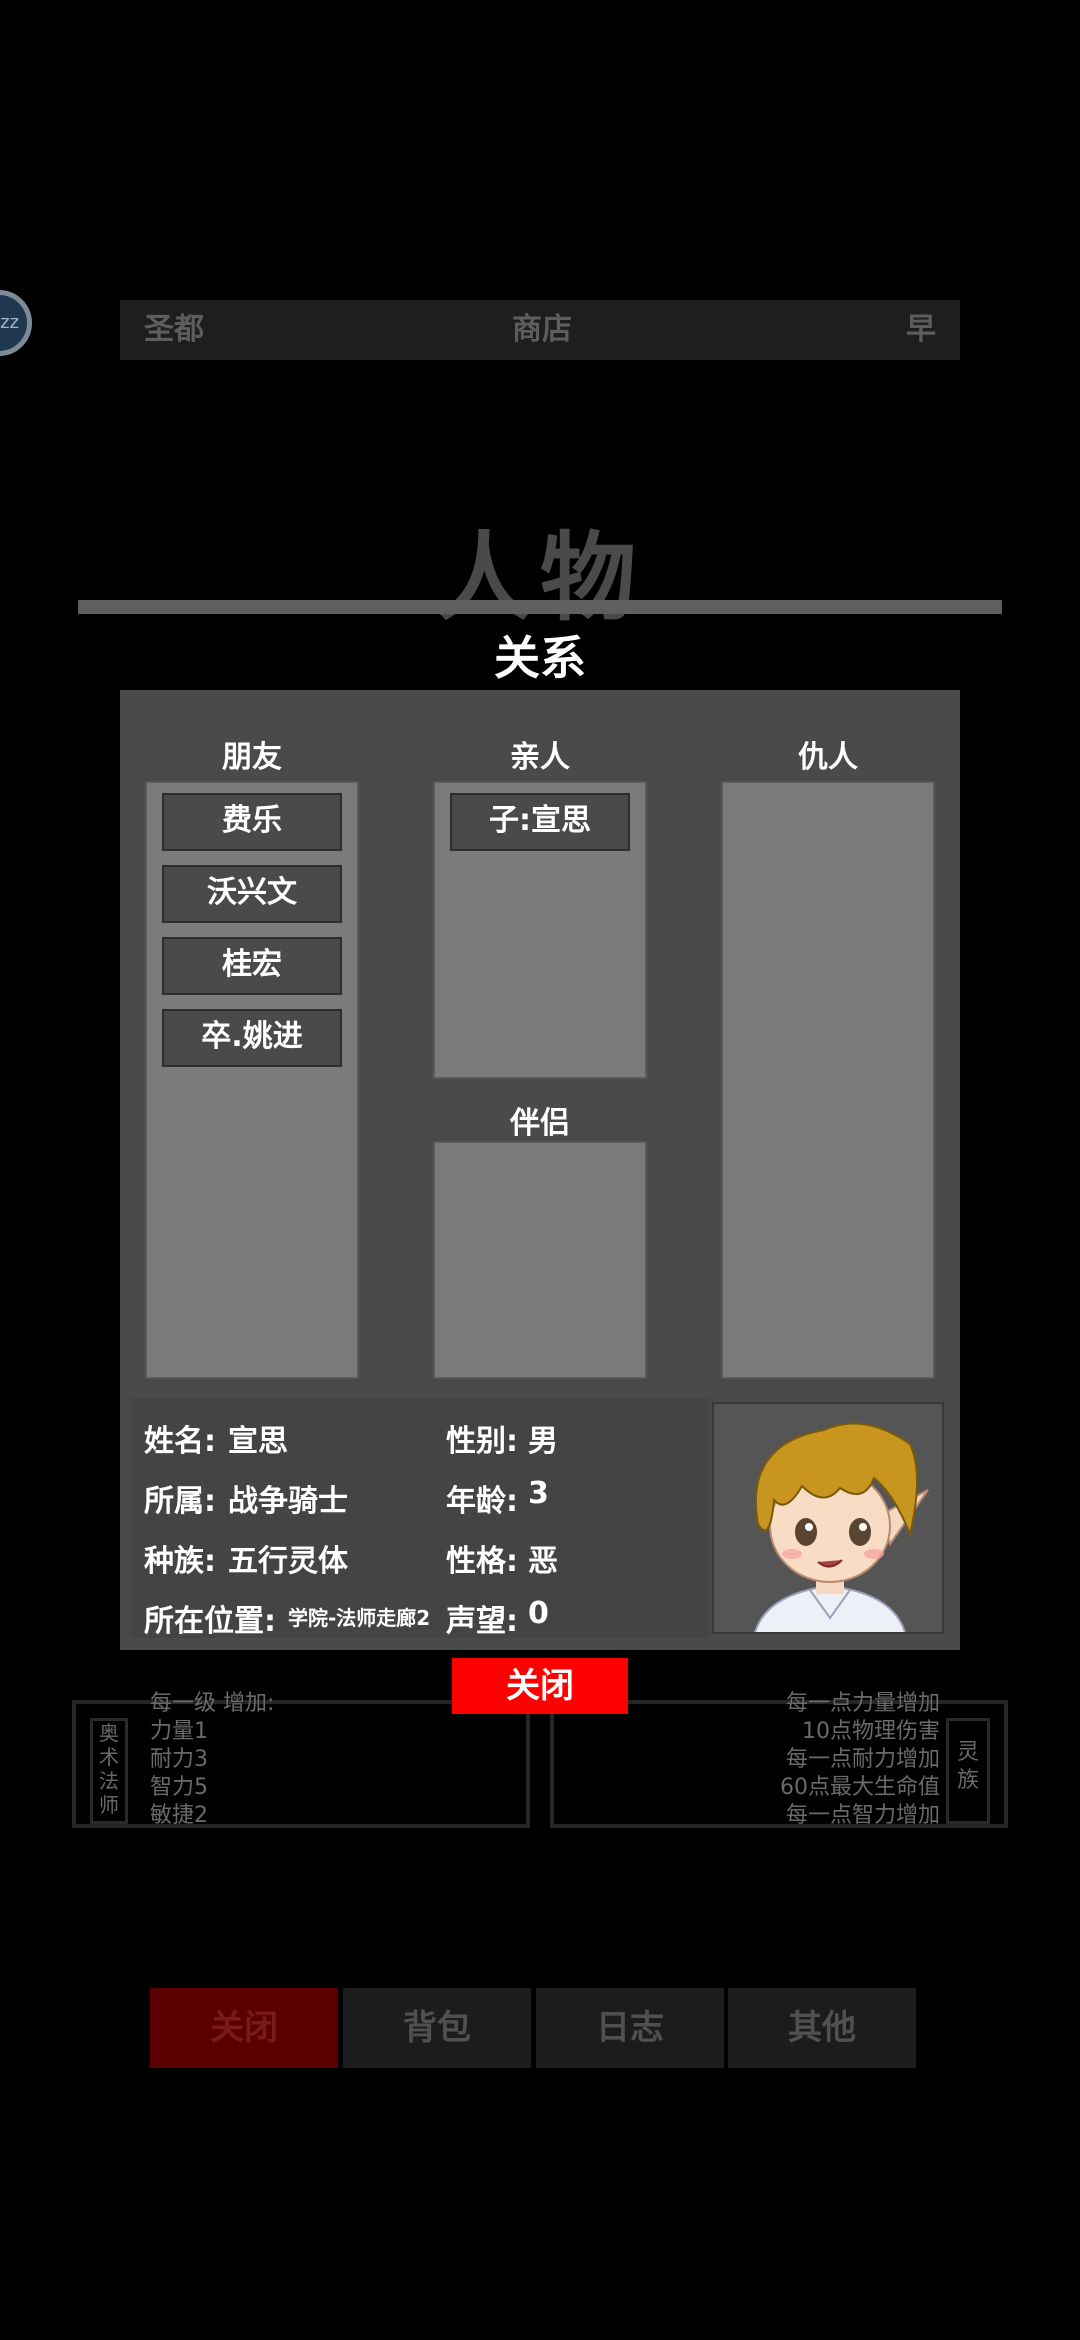  Describe the element at coordinates (482, 1621) in the screenshot. I see `reputation-label: 声望:` at that location.